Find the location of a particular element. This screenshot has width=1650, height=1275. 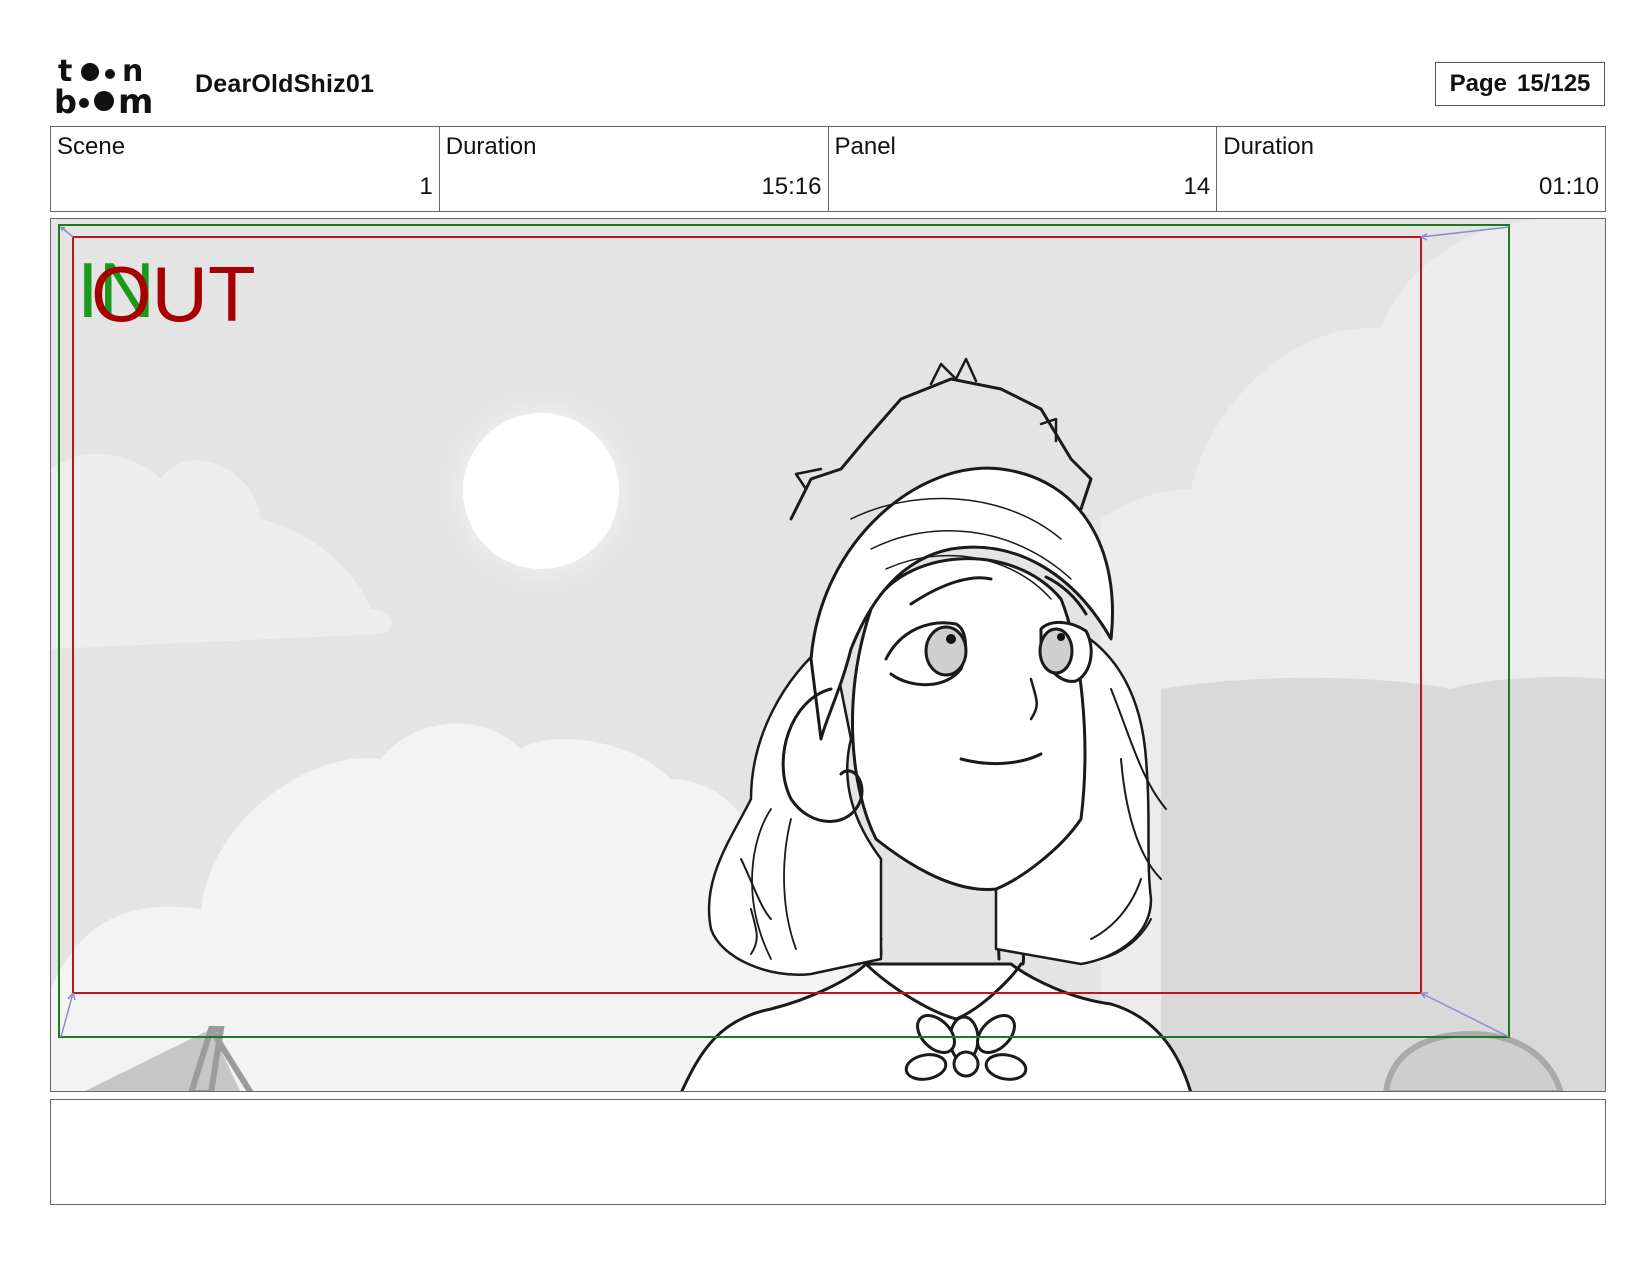

panel-cell: Panel 14 is located at coordinates (1023, 169).